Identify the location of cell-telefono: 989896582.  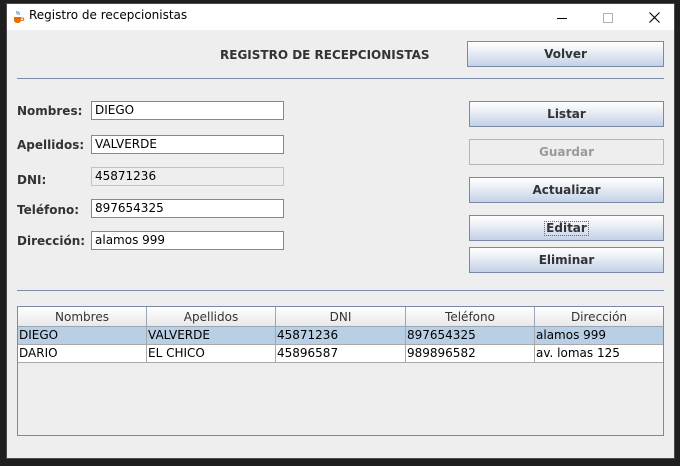
(470, 353).